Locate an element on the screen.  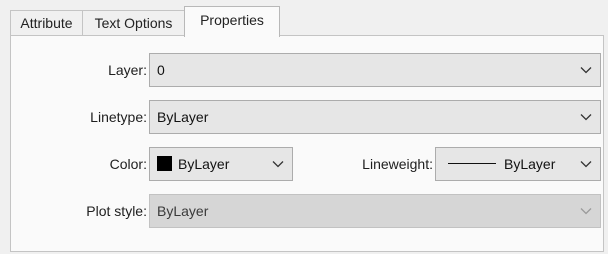
layer-label: Layer: is located at coordinates (127, 70).